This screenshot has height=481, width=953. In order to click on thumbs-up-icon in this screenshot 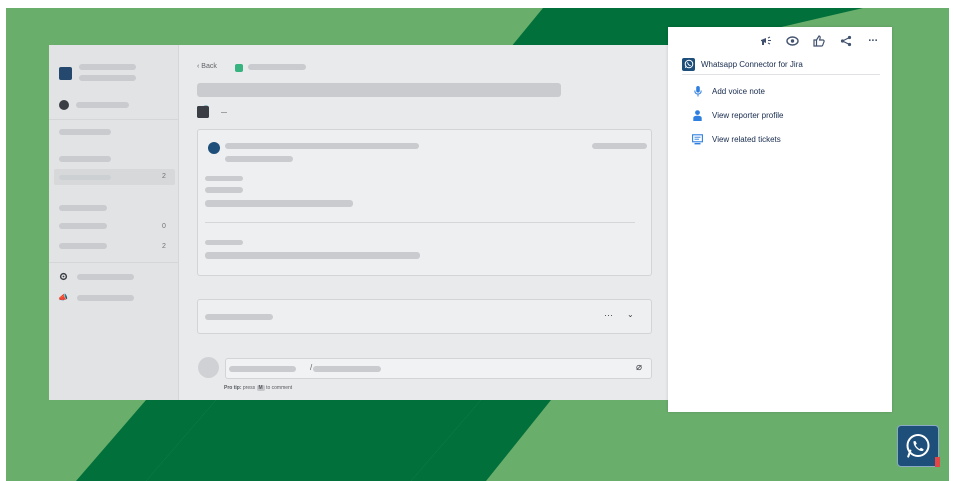, I will do `click(819, 41)`.